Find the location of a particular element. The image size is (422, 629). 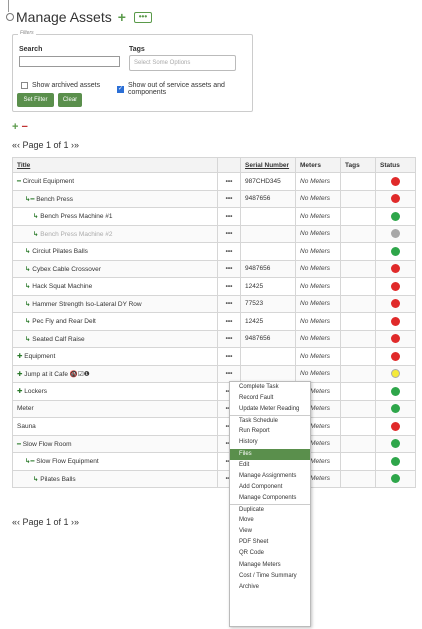

asset-title: Sauna is located at coordinates (26, 426).